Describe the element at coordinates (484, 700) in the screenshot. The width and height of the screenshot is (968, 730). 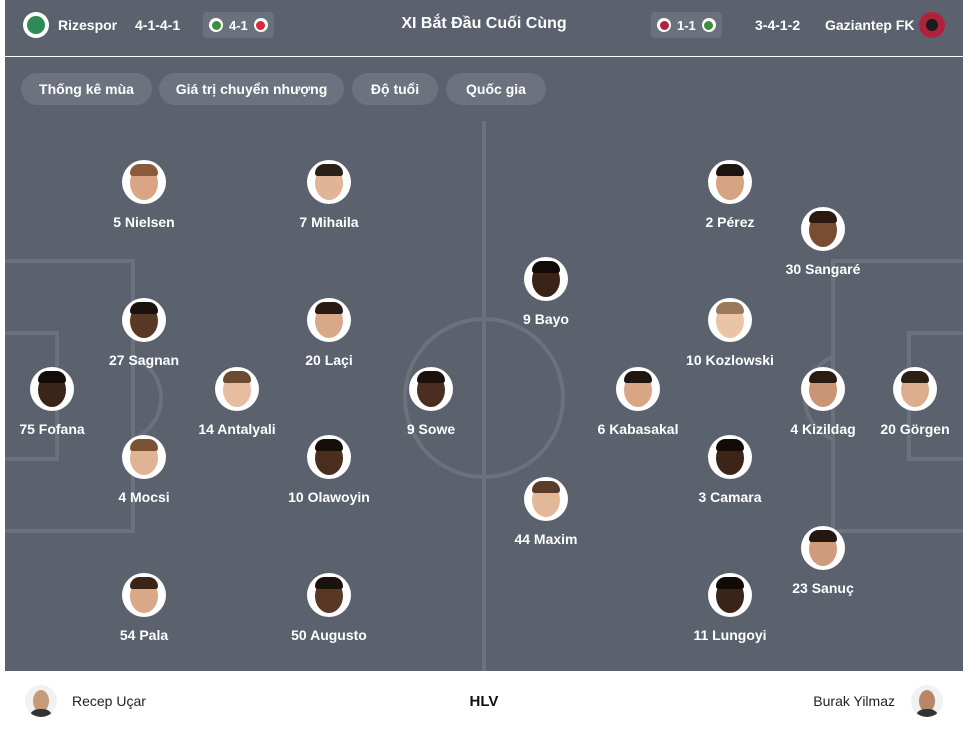
I see `coaches-bar: Recep Uçar HLV Burak Yilmaz` at that location.